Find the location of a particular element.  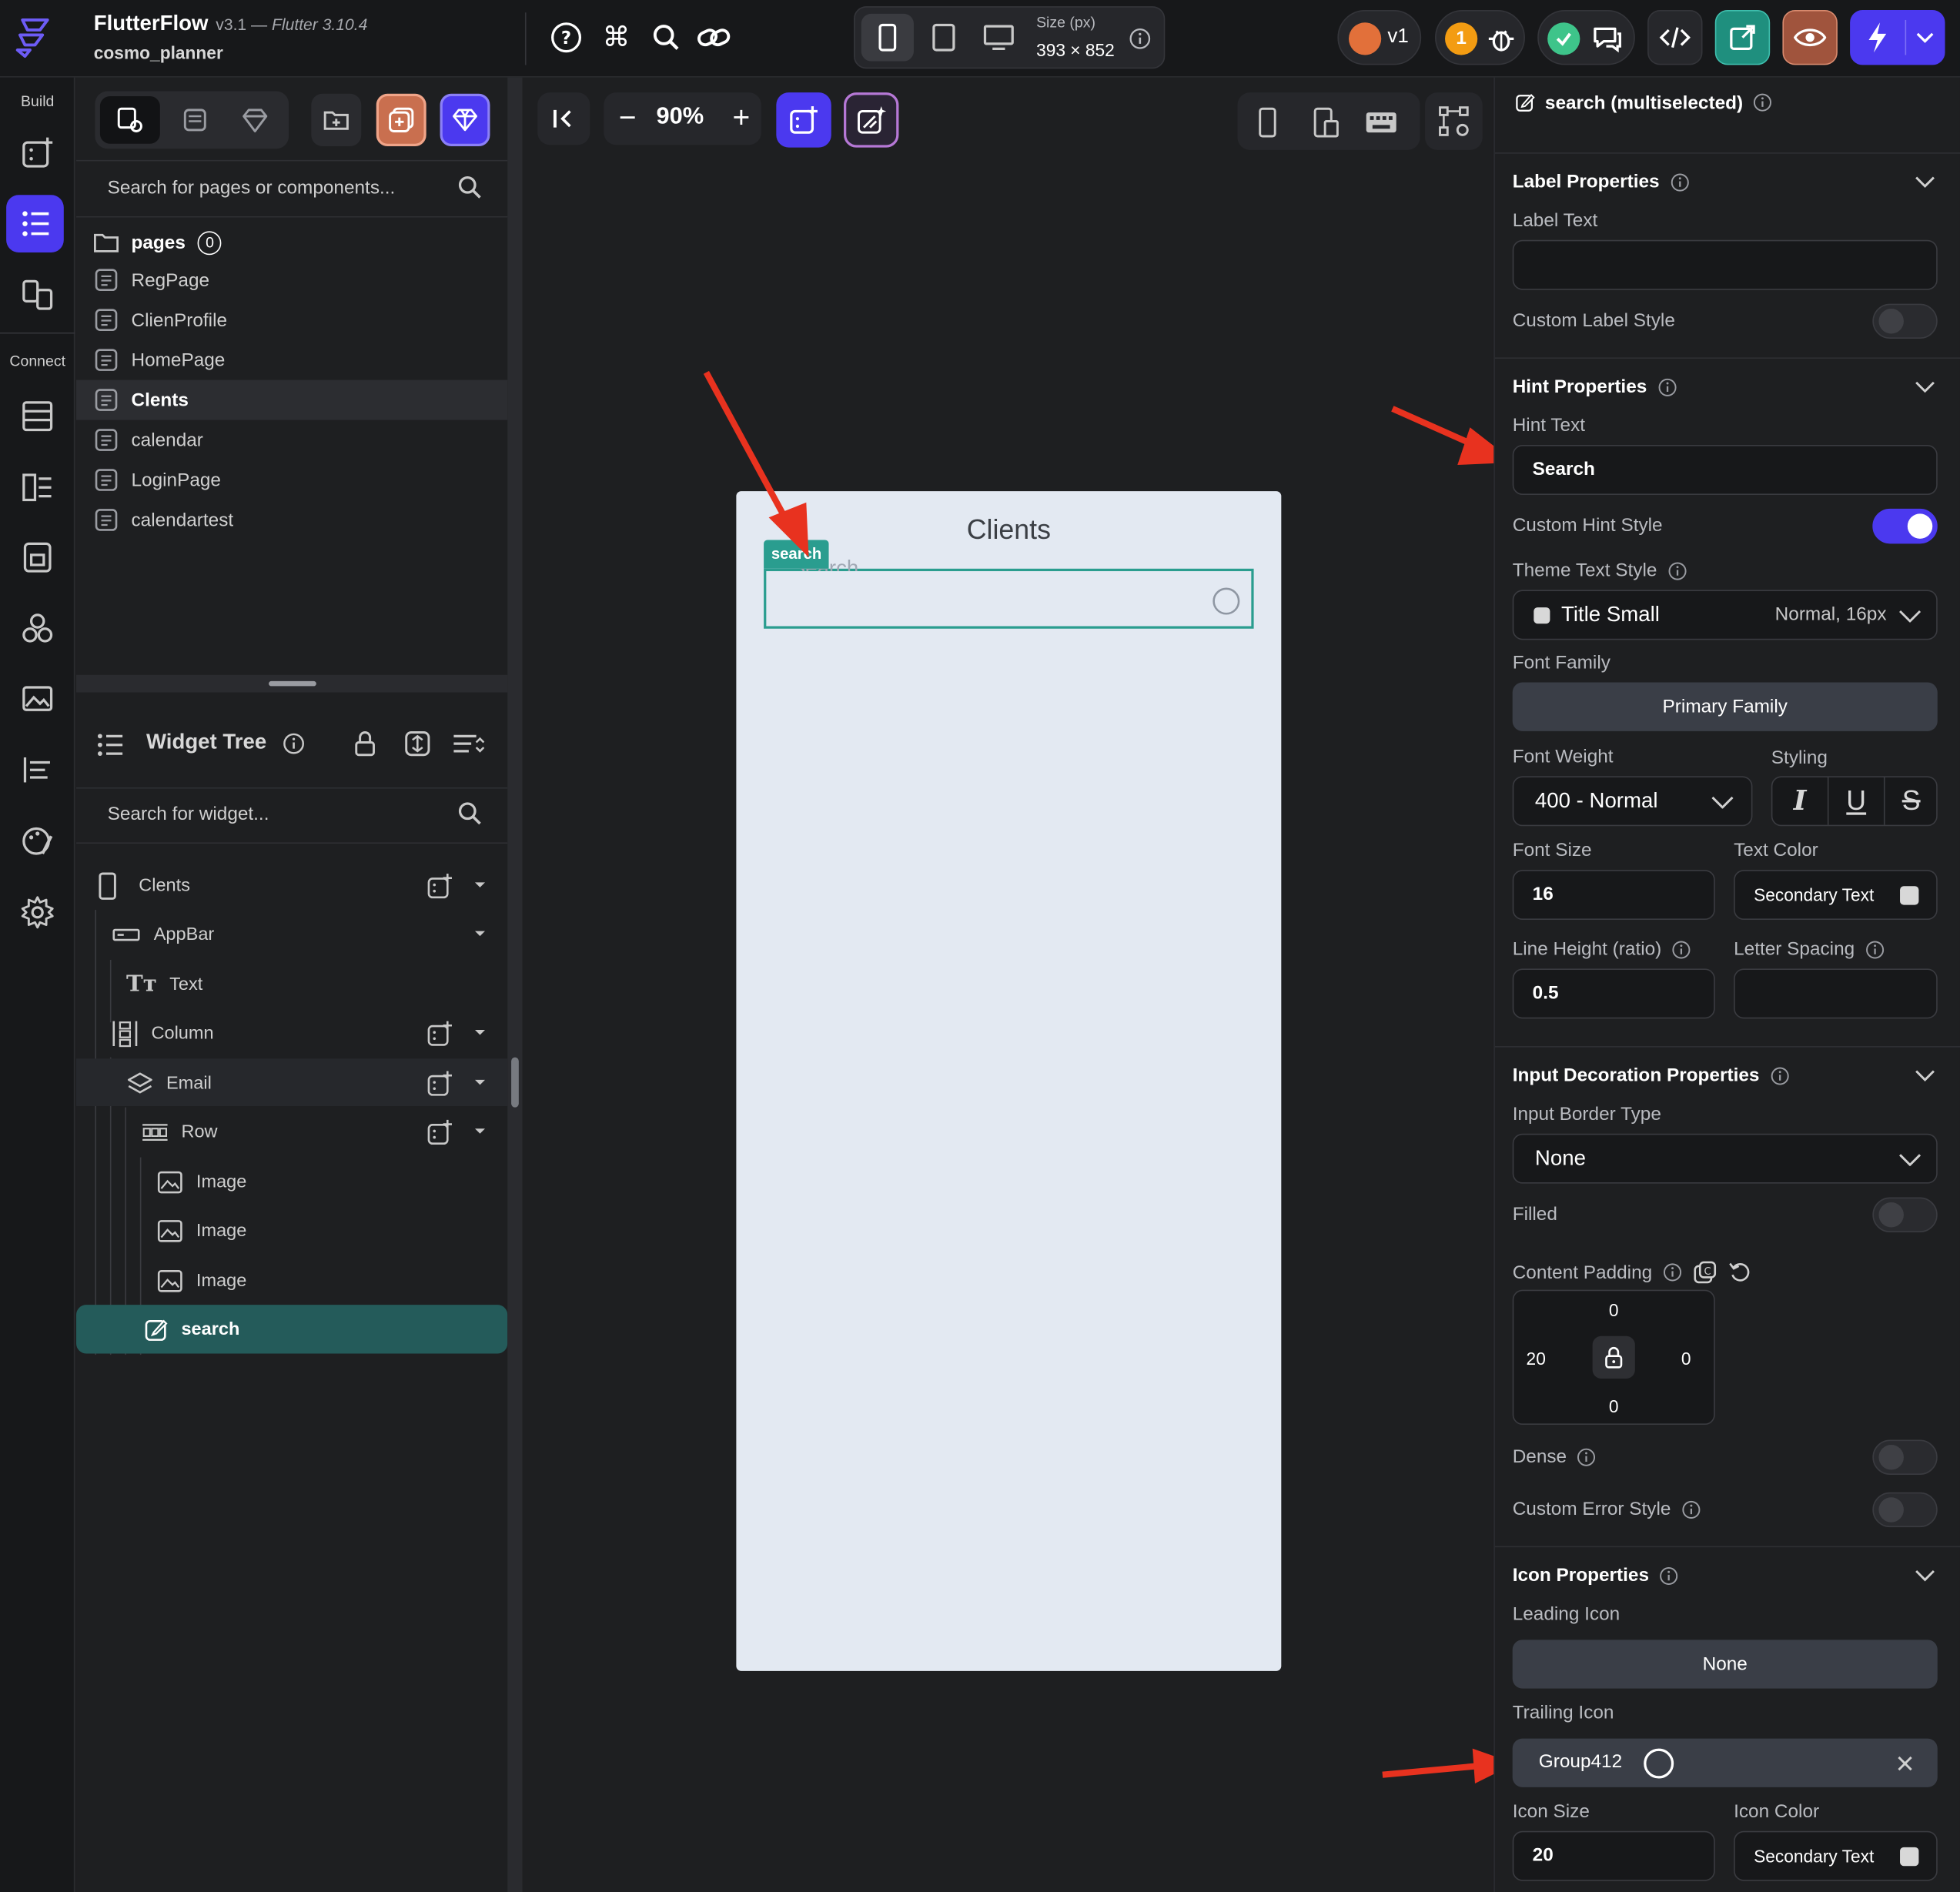

page-item: LoginPage is located at coordinates (291, 480).